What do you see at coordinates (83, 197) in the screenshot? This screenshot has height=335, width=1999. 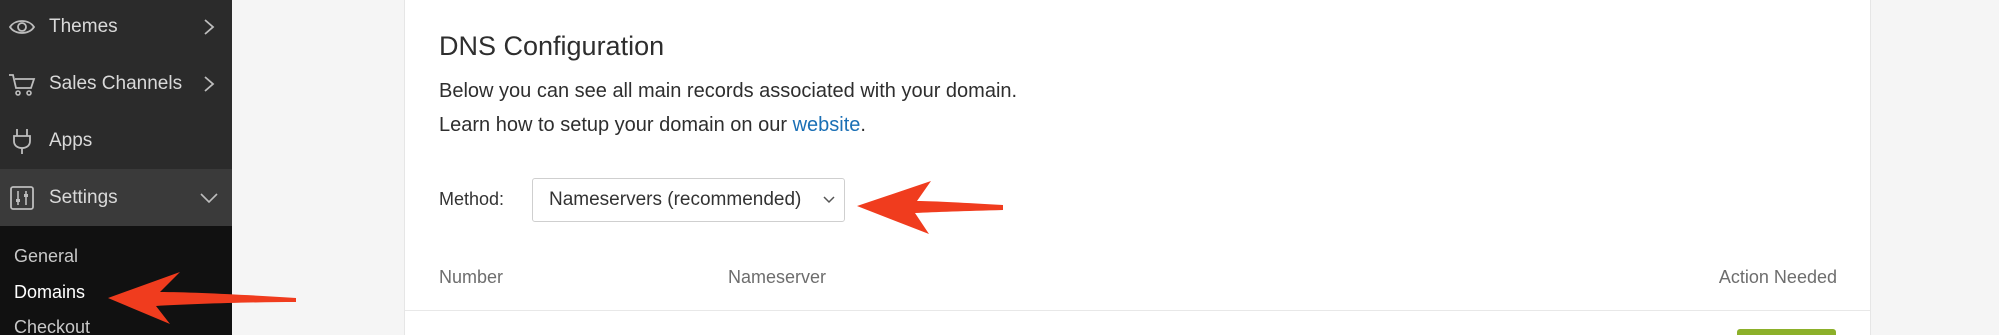 I see `sidebar-item-label: Settings` at bounding box center [83, 197].